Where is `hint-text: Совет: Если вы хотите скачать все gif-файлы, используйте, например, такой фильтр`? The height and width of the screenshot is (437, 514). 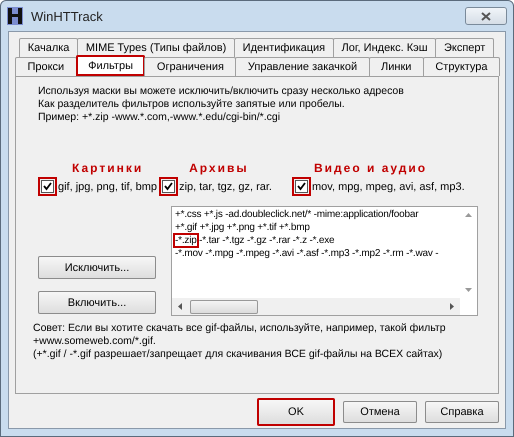
hint-text: Совет: Если вы хотите скачать все gif-файлы, используйте, например, такой фильтр is located at coordinates (240, 328).